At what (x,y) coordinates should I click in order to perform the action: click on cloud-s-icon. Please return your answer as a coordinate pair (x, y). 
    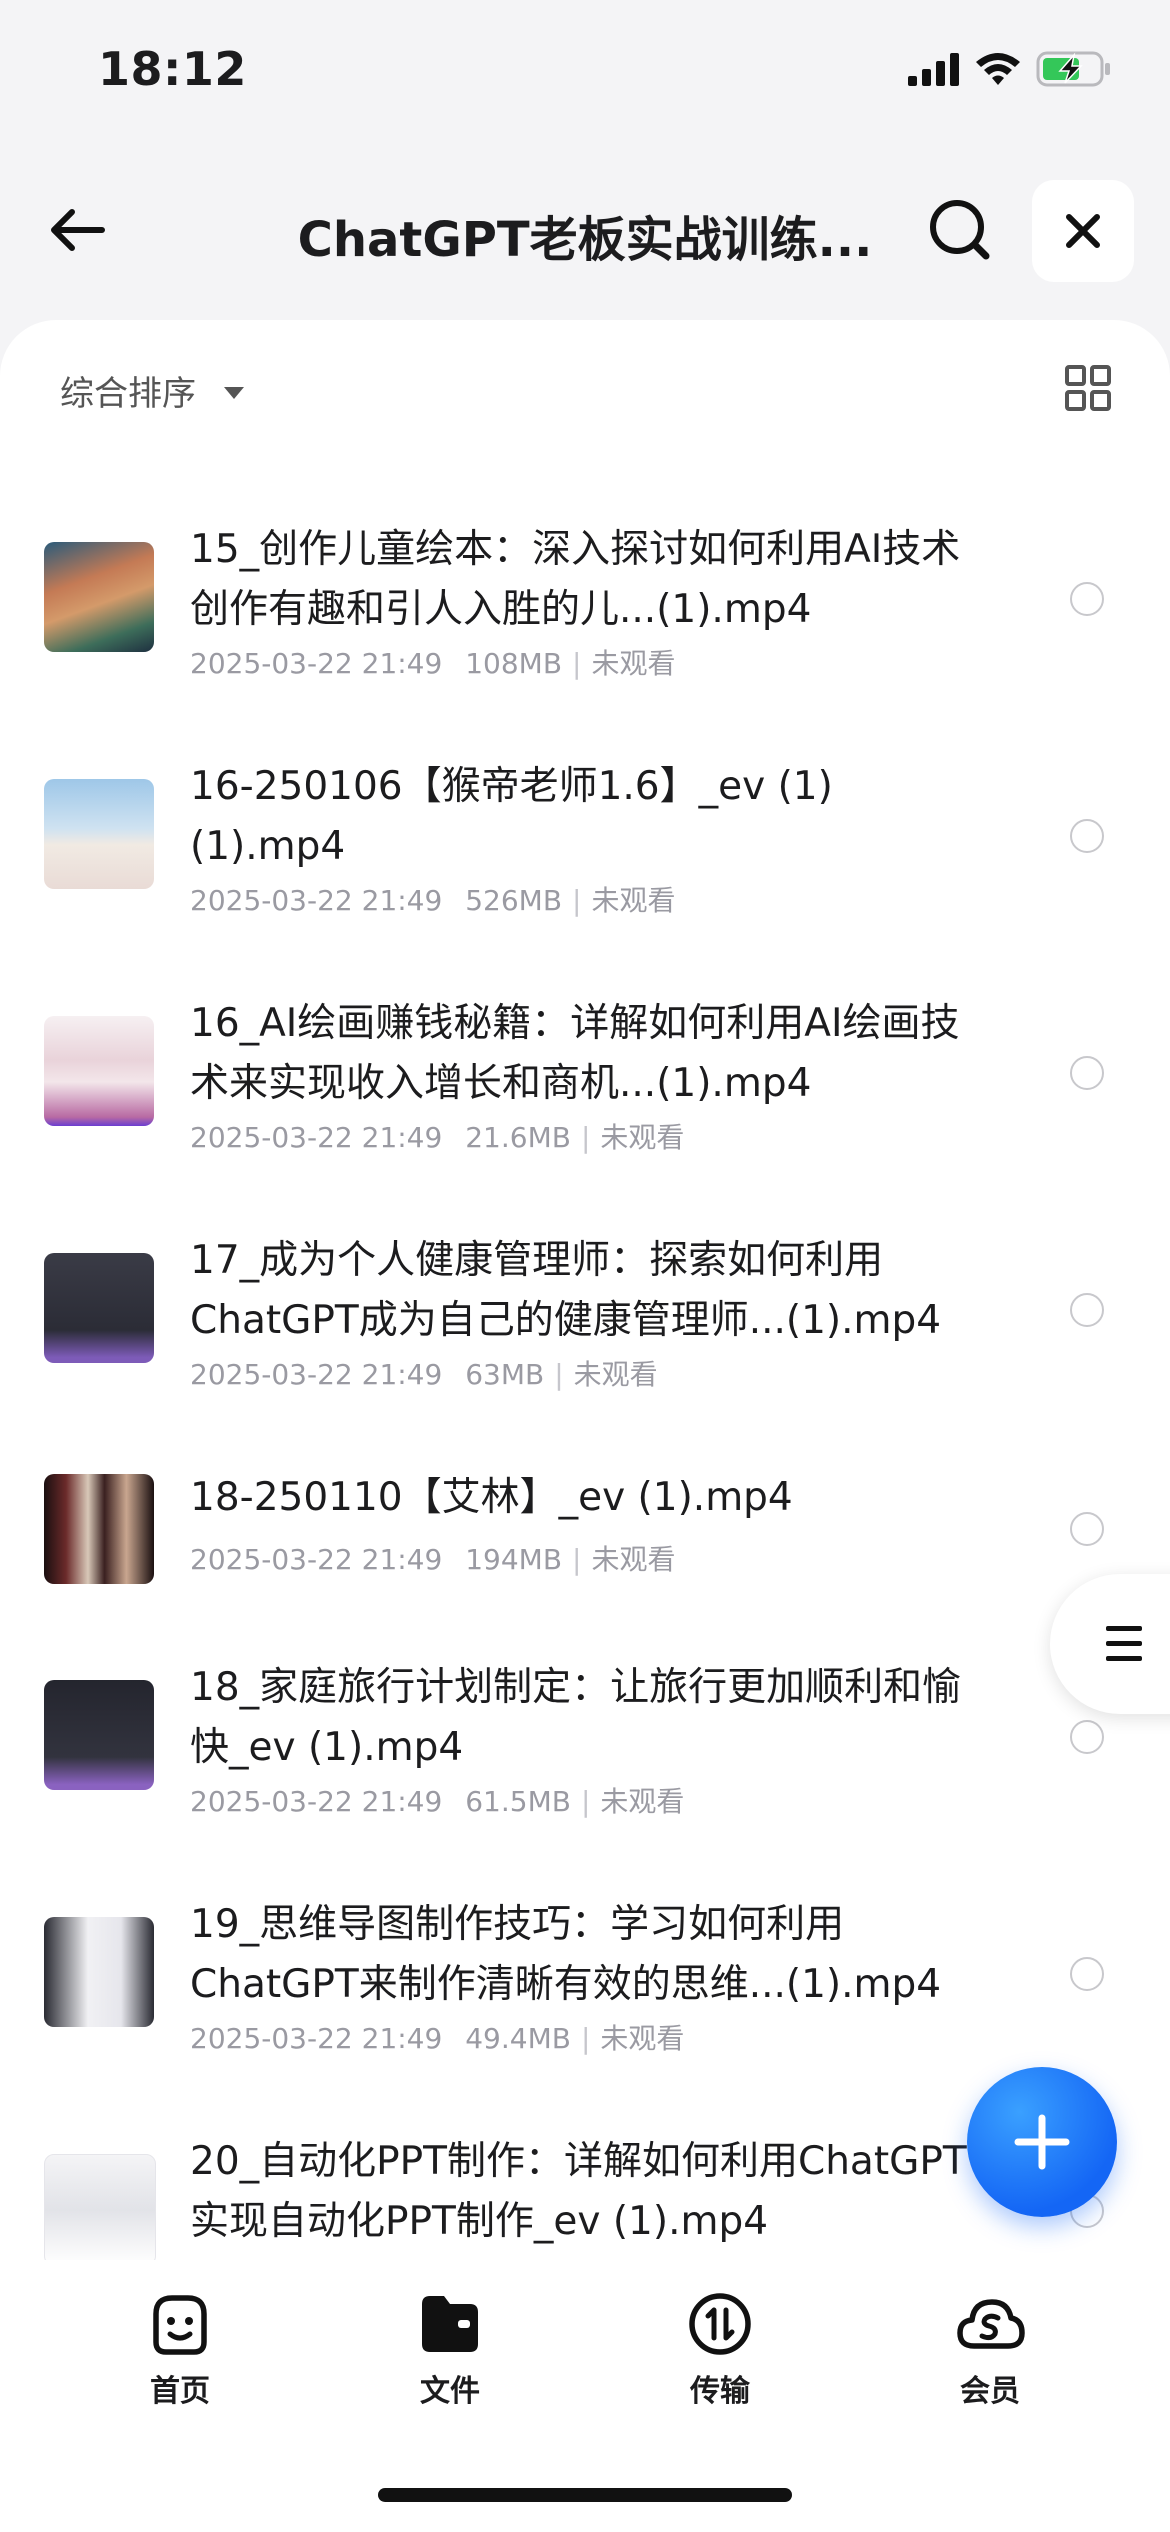
    Looking at the image, I should click on (991, 2324).